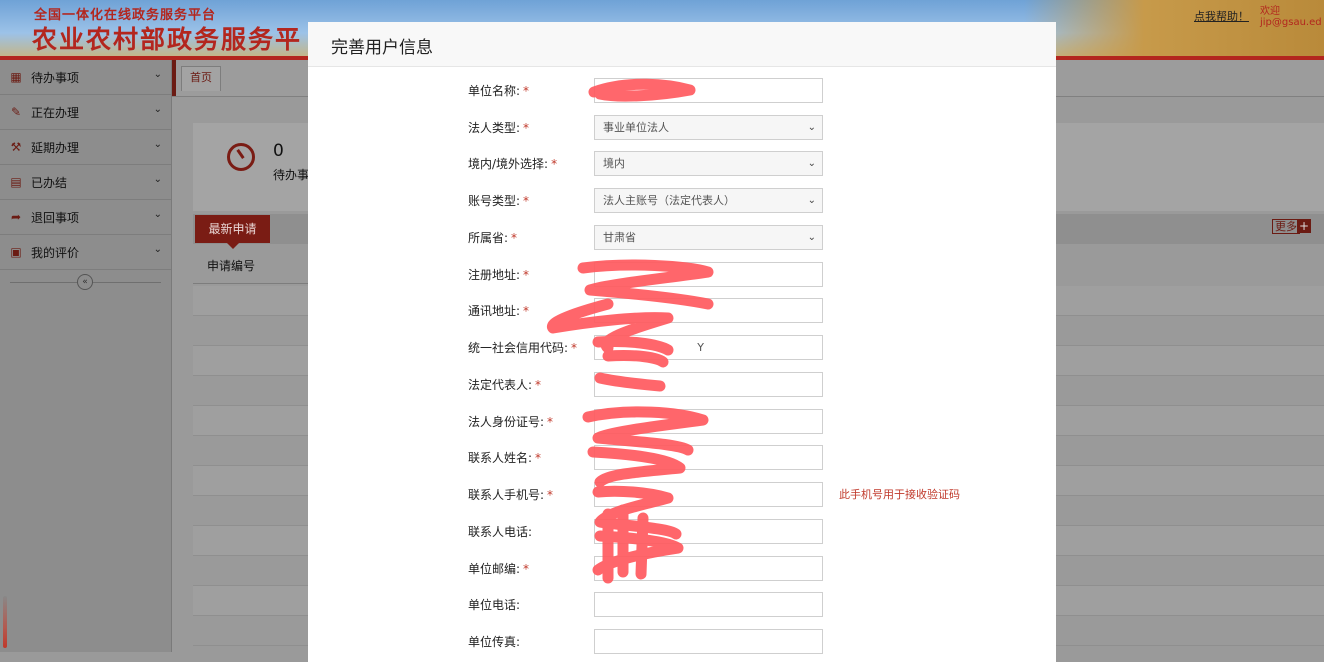 This screenshot has height=662, width=1324. What do you see at coordinates (523, 348) in the screenshot?
I see `field-label: 统一社会信用代码: *` at bounding box center [523, 348].